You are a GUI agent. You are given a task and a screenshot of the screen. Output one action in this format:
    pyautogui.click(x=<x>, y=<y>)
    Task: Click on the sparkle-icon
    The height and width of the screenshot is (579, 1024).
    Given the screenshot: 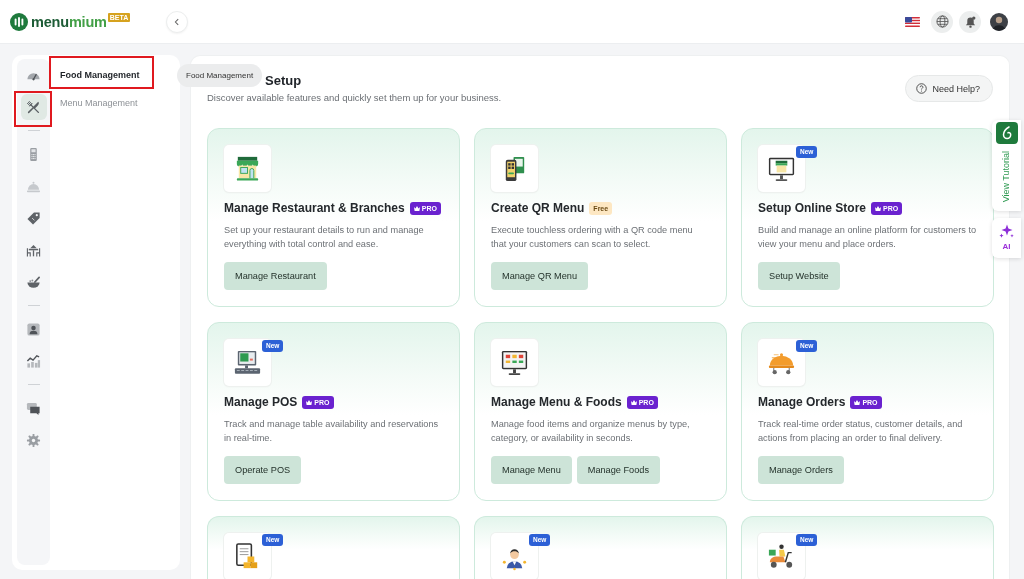 What is the action you would take?
    pyautogui.click(x=1006, y=231)
    